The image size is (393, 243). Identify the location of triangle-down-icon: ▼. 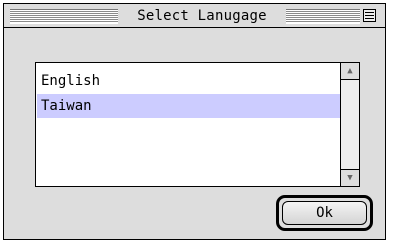
(350, 178).